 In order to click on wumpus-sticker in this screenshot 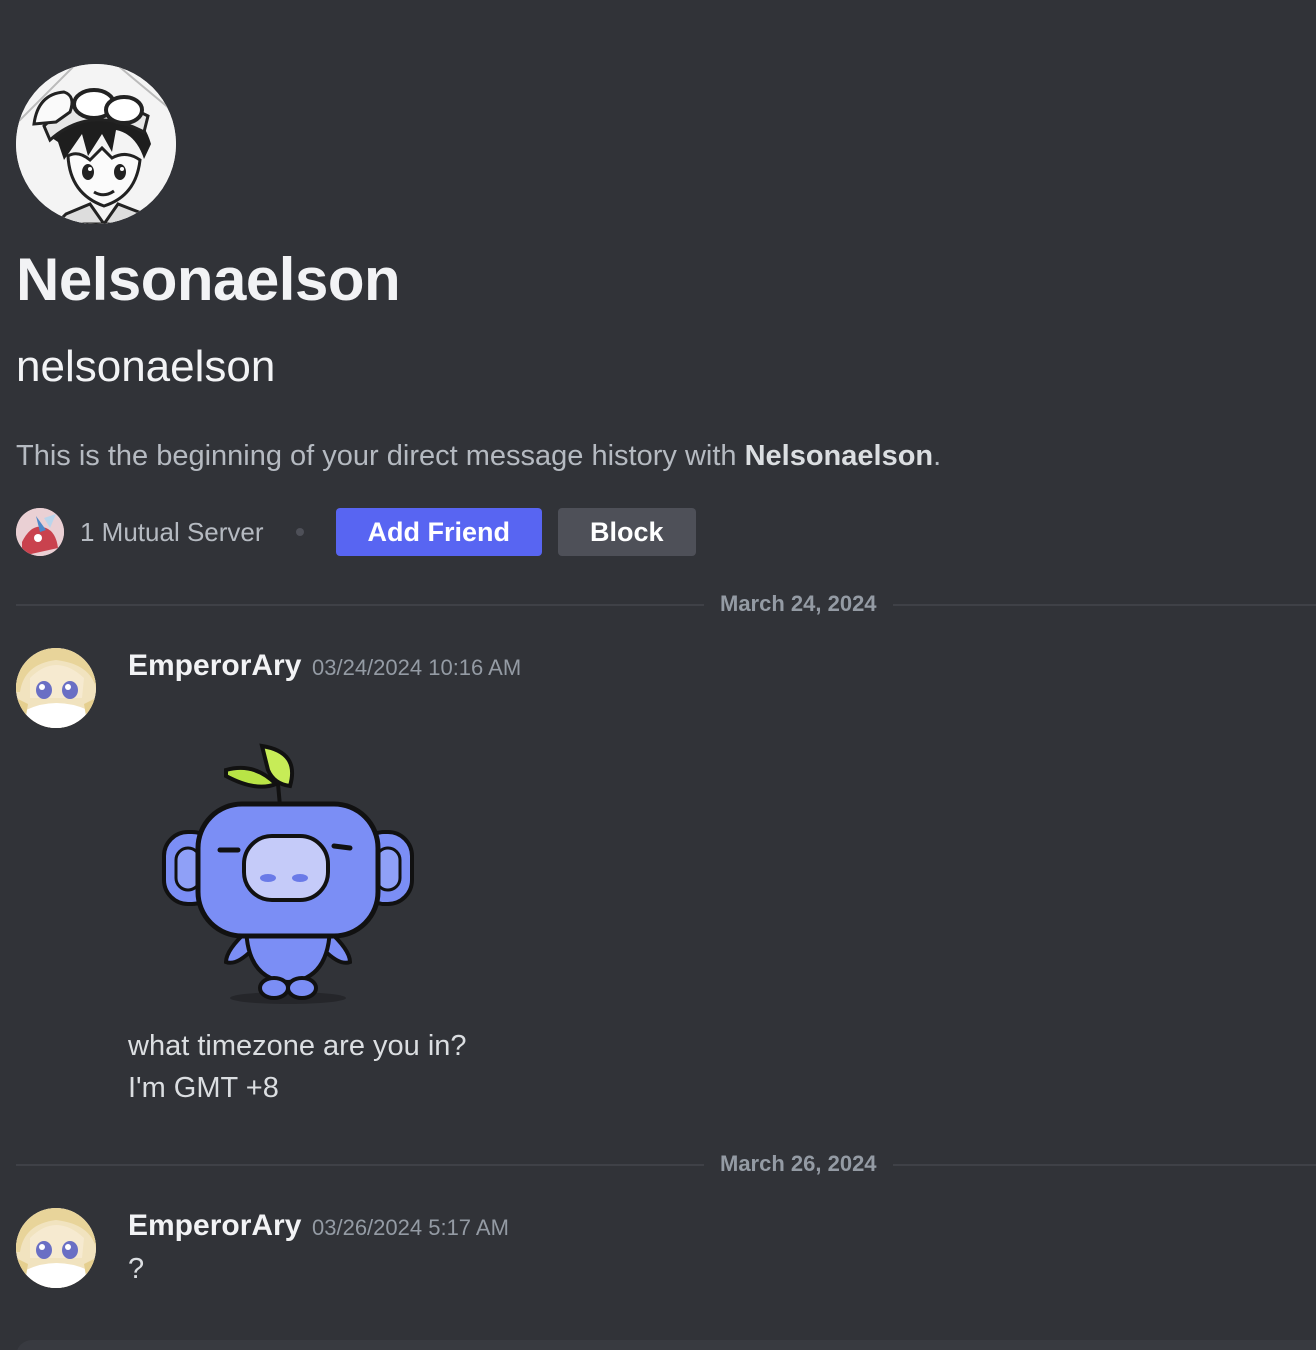, I will do `click(288, 875)`.